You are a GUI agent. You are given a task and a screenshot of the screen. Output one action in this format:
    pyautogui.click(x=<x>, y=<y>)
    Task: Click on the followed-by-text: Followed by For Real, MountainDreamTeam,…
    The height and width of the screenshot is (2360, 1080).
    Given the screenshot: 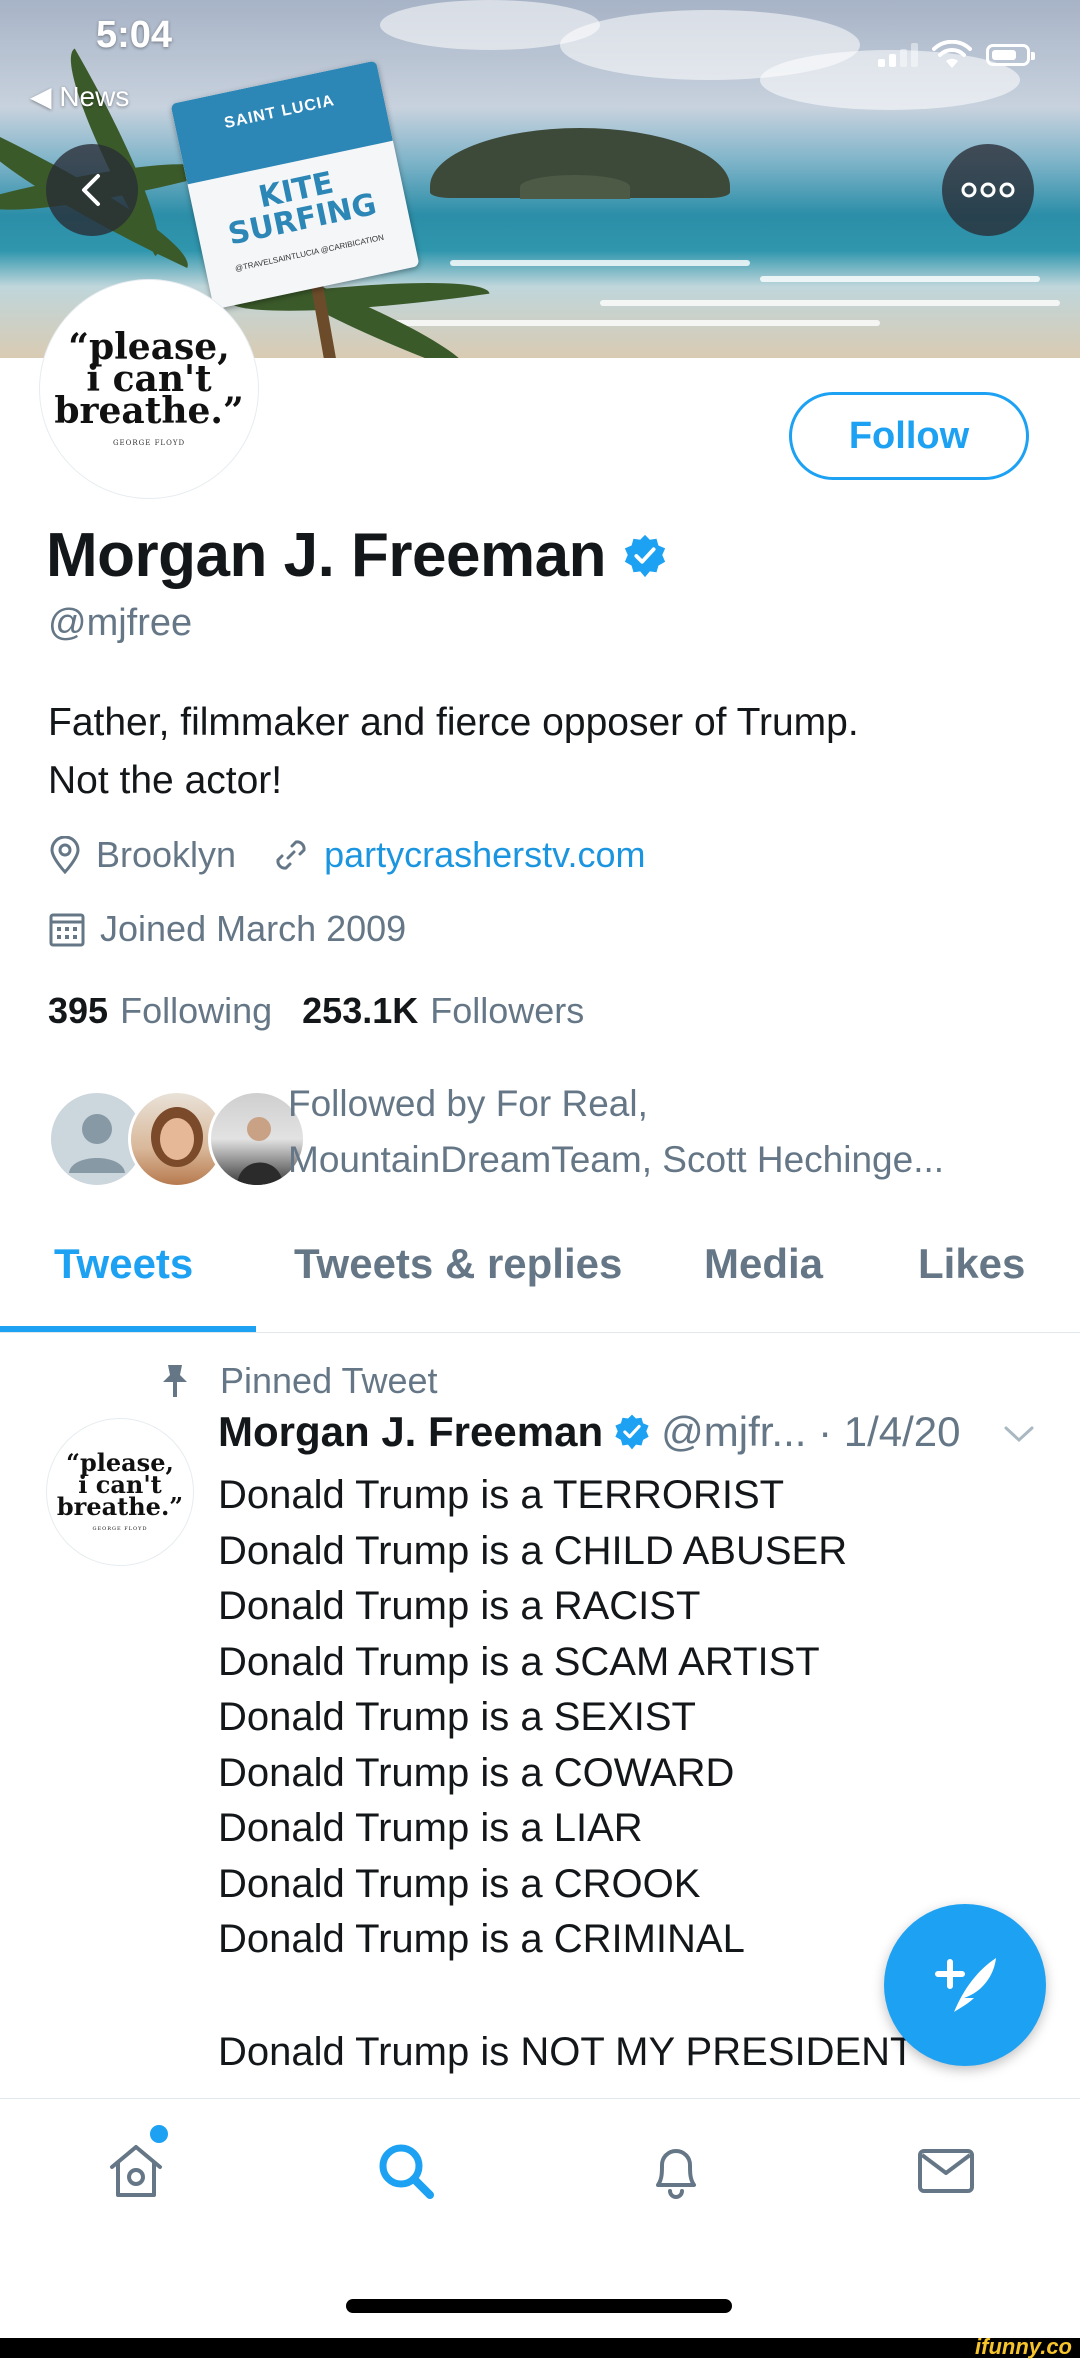 What is the action you would take?
    pyautogui.click(x=668, y=1132)
    